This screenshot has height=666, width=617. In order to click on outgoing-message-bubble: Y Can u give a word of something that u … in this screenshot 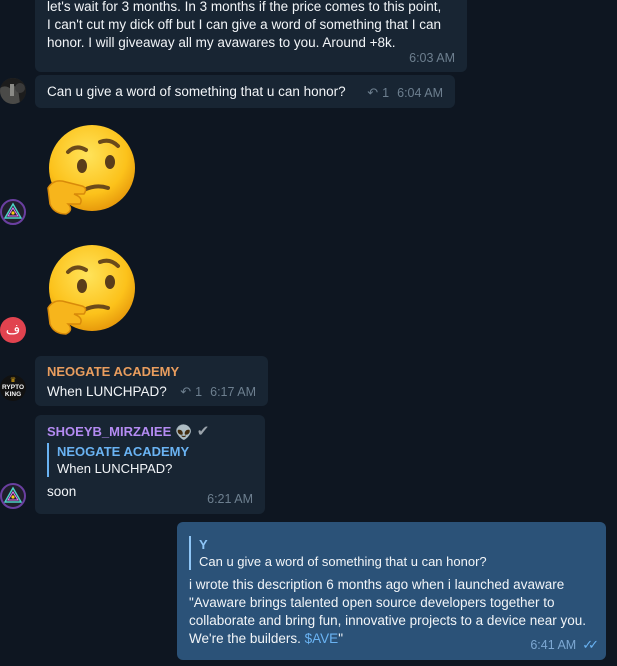, I will do `click(391, 591)`.